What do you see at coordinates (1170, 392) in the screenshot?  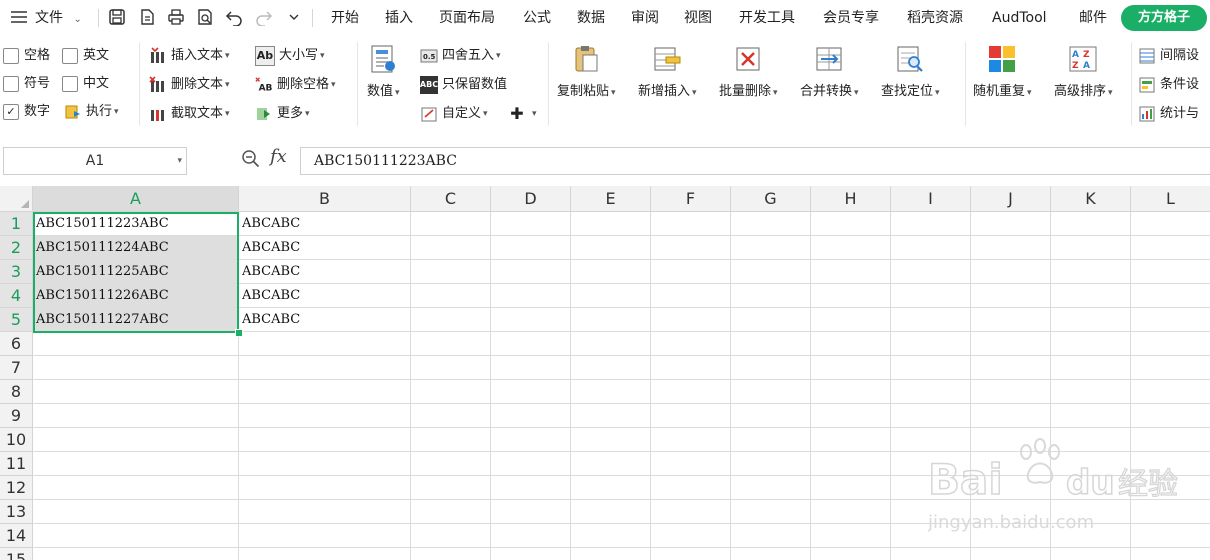 I see `cell-l8` at bounding box center [1170, 392].